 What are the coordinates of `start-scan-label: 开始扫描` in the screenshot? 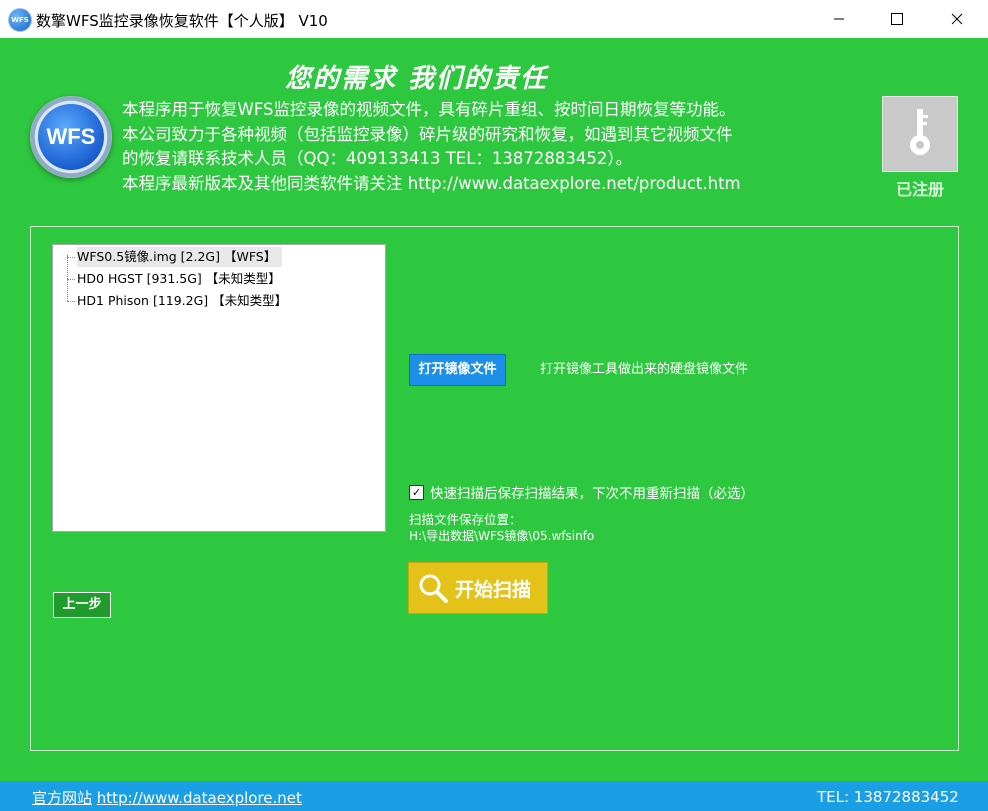 It's located at (493, 589).